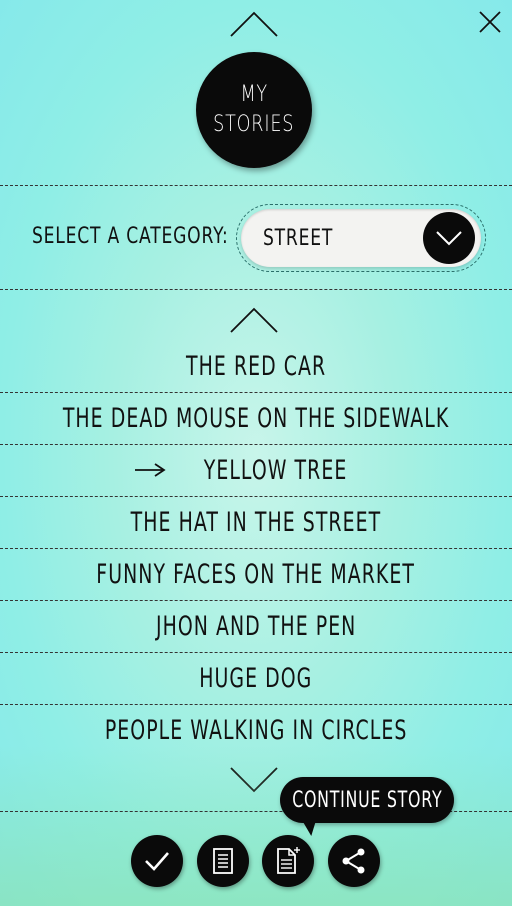 This screenshot has width=512, height=906. What do you see at coordinates (276, 470) in the screenshot?
I see `story-title: YELLOW TREE` at bounding box center [276, 470].